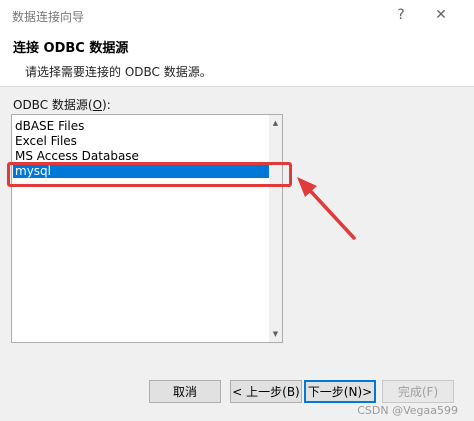 This screenshot has width=474, height=421. Describe the element at coordinates (441, 15) in the screenshot. I see `close-button: ✕` at that location.